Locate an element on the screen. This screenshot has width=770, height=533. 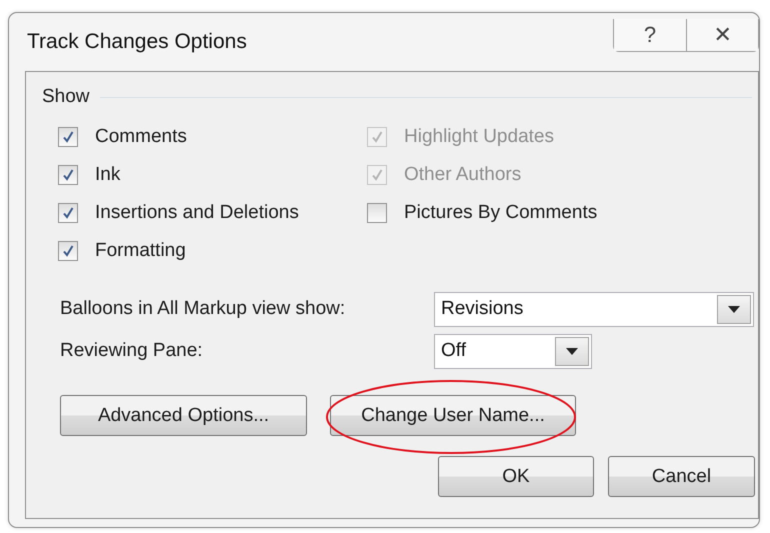
checkbox-label: Ink is located at coordinates (107, 175).